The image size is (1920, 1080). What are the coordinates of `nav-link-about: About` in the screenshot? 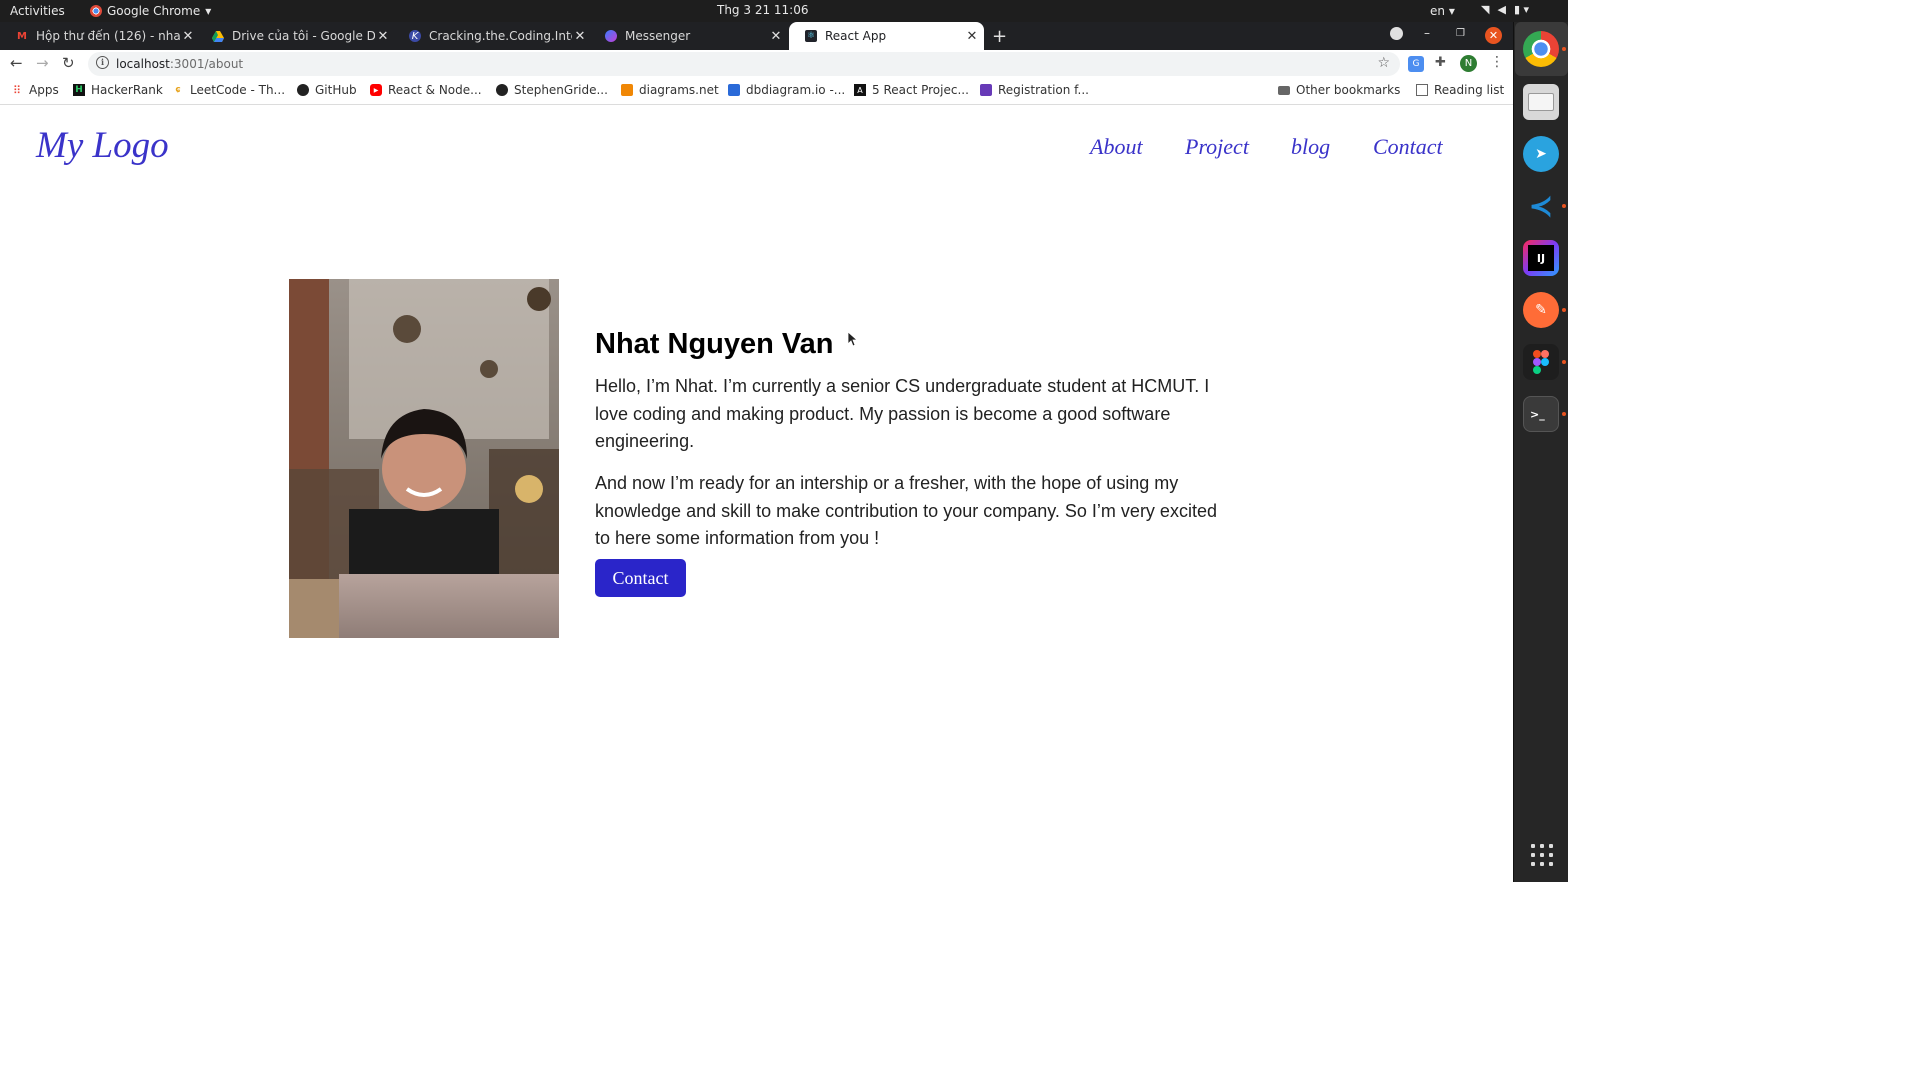 It's located at (1116, 147).